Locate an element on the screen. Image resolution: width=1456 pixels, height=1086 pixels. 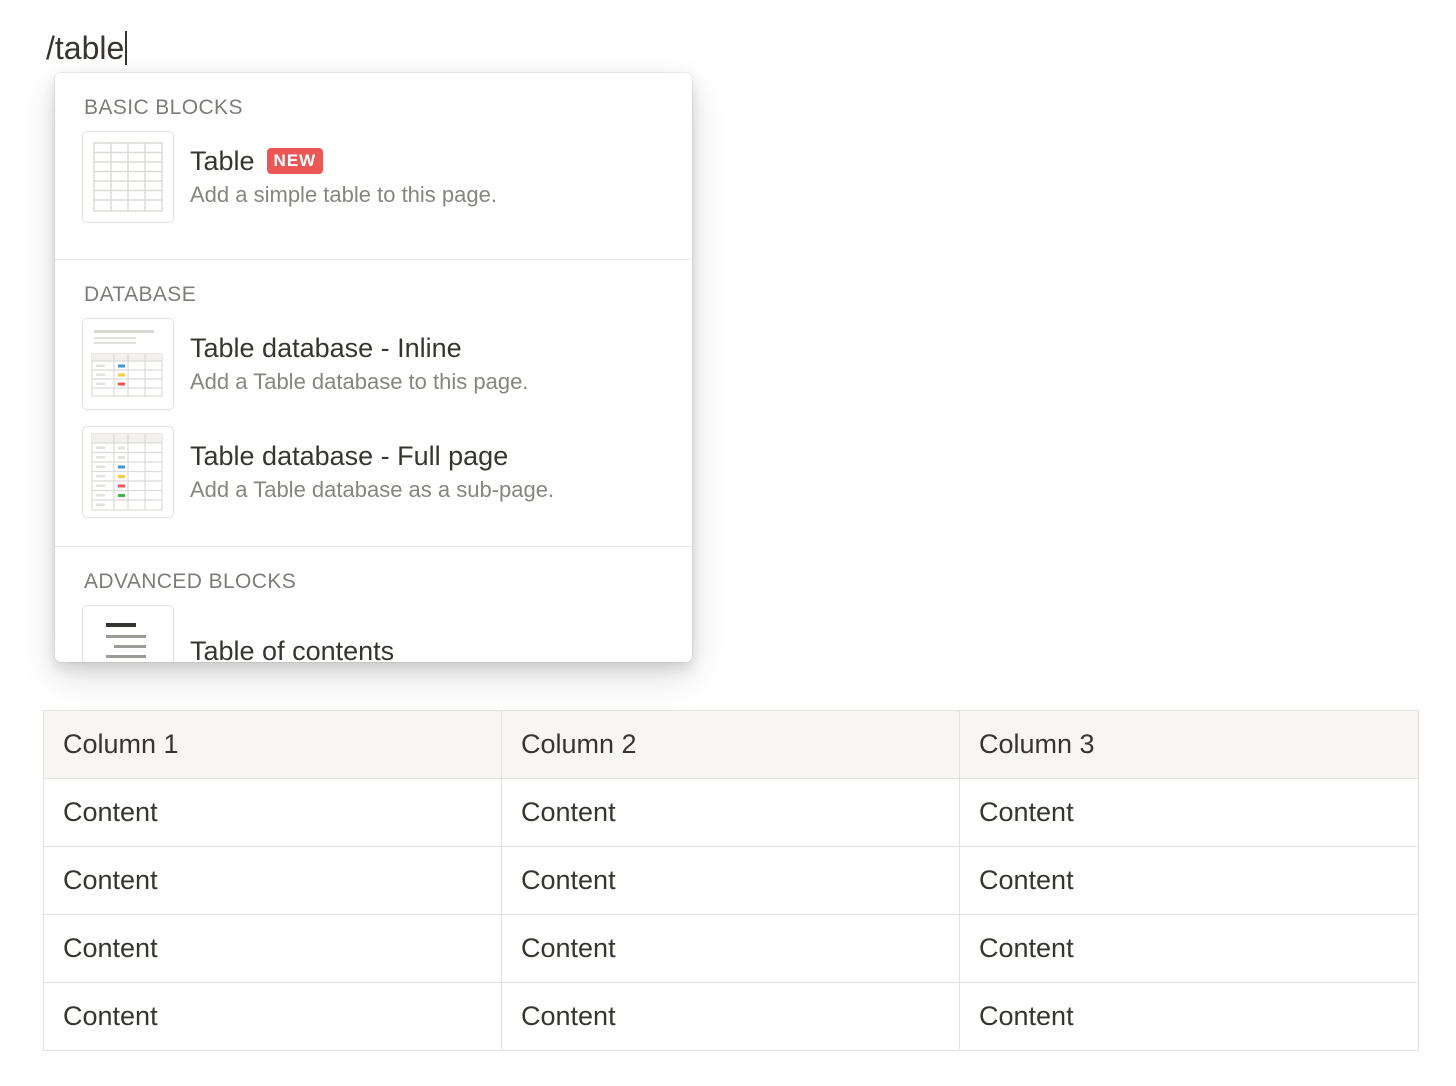
table-header-row: Column 1 Column 2 Column 3 is located at coordinates (731, 744).